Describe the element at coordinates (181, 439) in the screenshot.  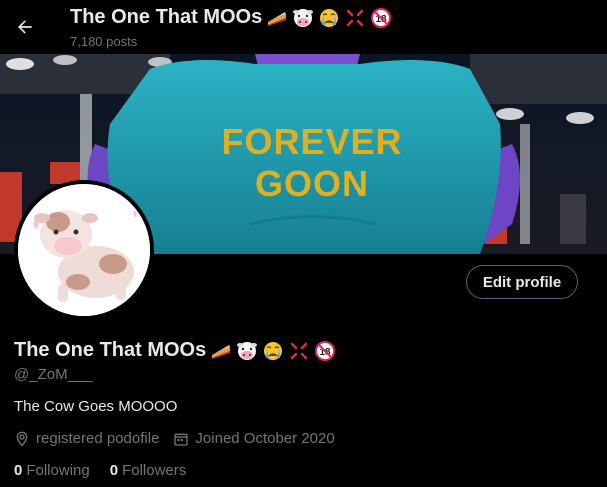
I see `calendar-icon` at that location.